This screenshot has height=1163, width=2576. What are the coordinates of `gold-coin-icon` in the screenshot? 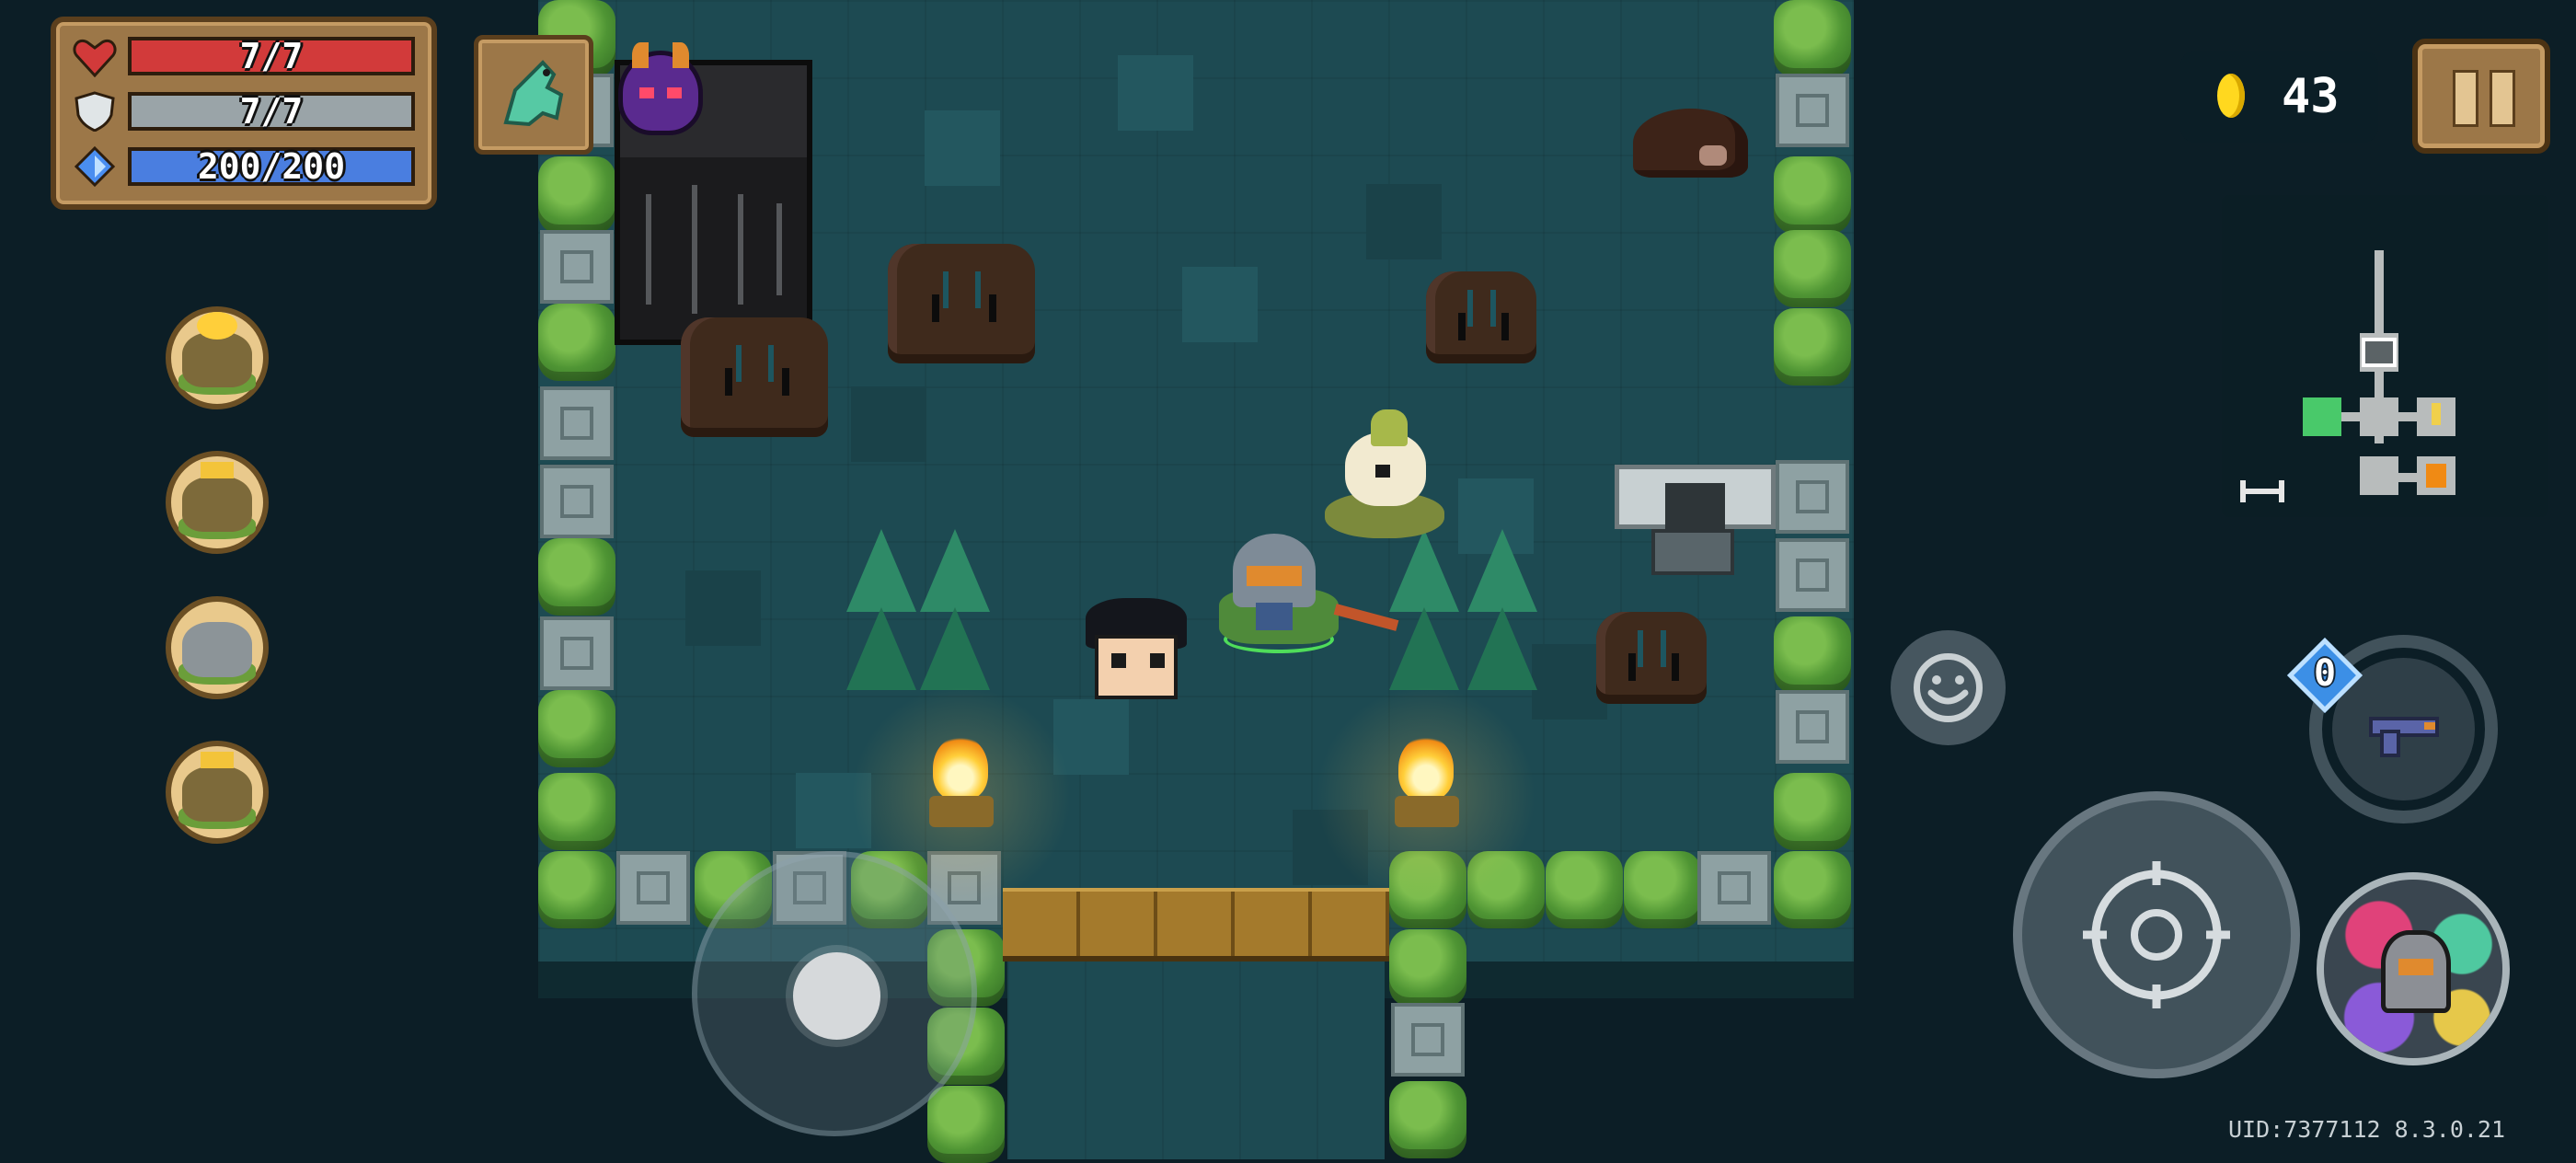 It's located at (2231, 96).